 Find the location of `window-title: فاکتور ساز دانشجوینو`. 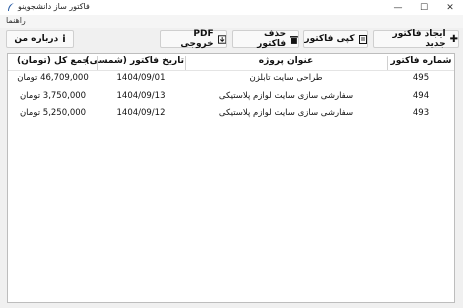

window-title: فاکتور ساز دانشجوینو is located at coordinates (54, 6).